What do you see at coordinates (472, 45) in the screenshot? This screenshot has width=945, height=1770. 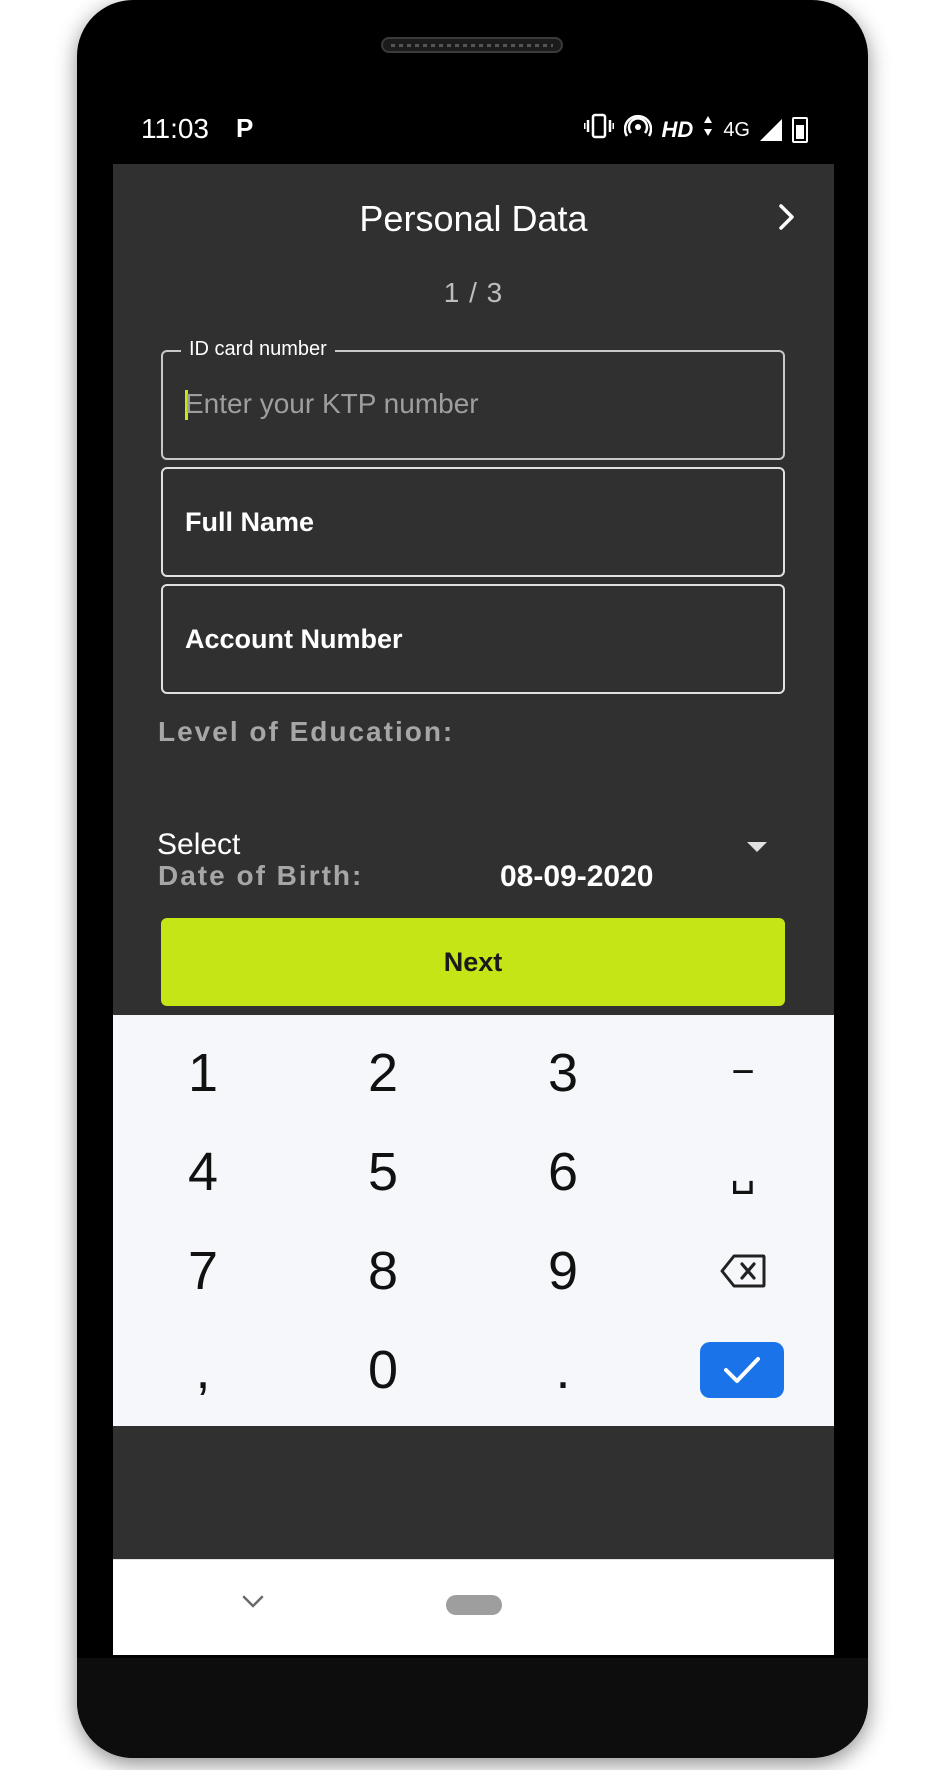 I see `earpiece-speaker` at bounding box center [472, 45].